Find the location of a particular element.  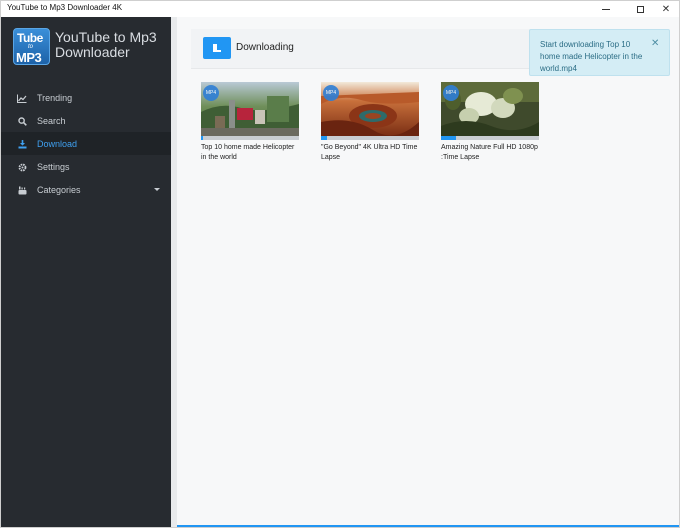

sidebar-item-download: Download is located at coordinates (86, 143).